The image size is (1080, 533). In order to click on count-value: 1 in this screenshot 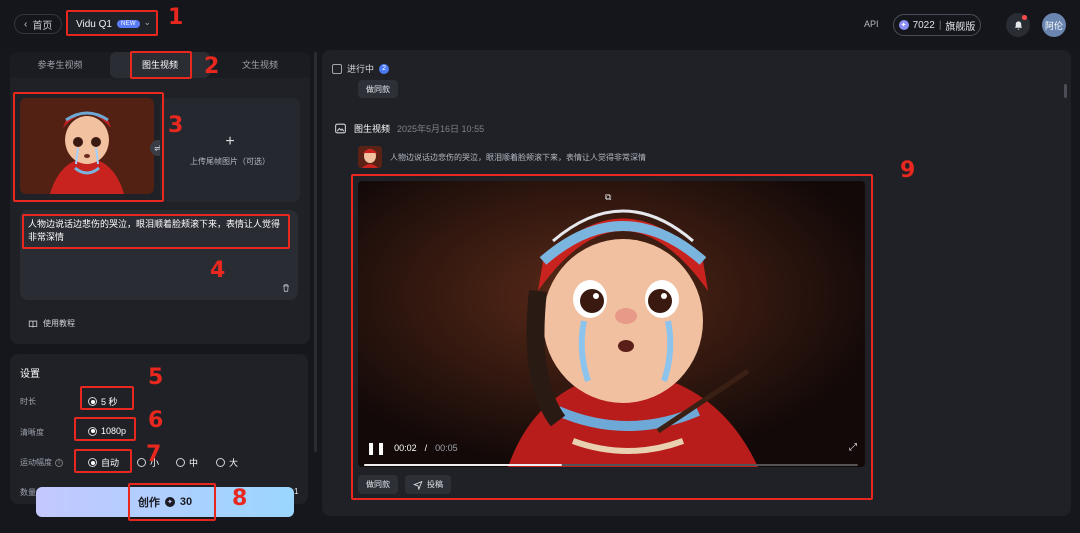, I will do `click(296, 491)`.